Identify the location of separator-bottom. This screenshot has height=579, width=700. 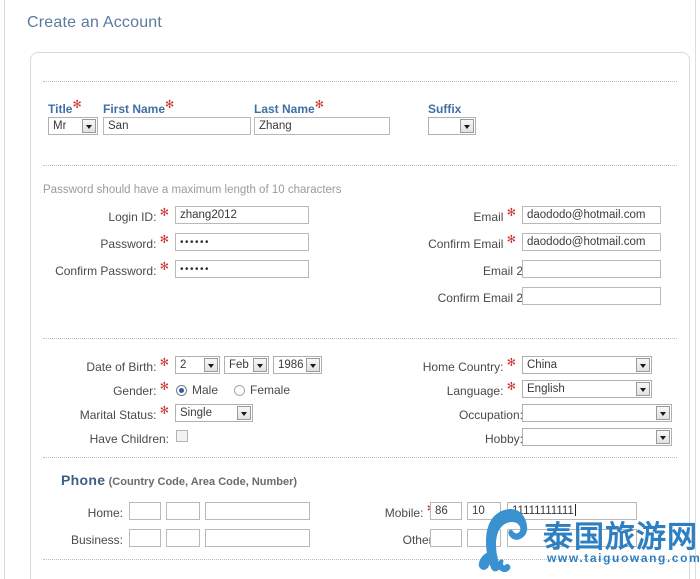
(360, 559).